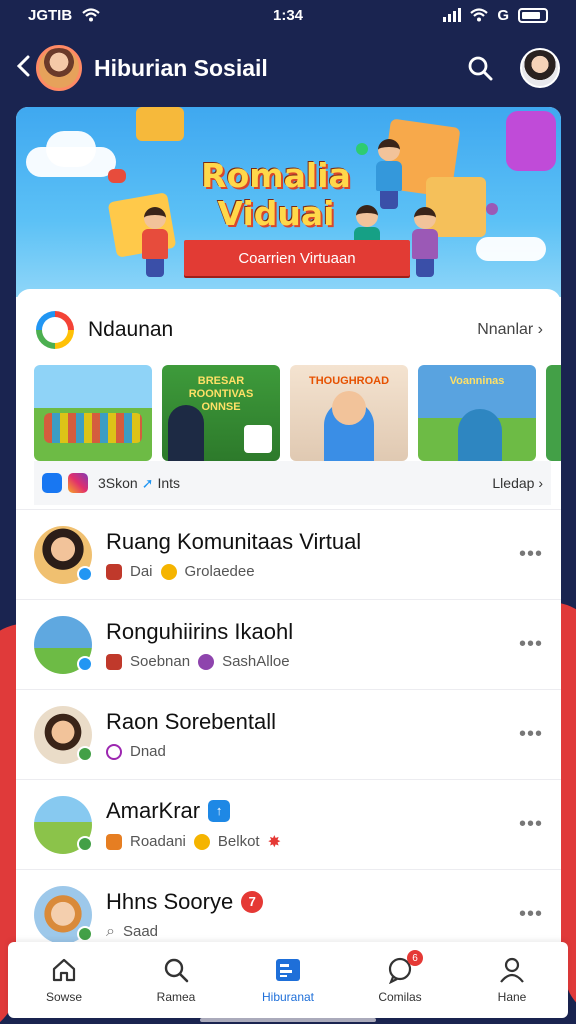 This screenshot has height=1024, width=576. What do you see at coordinates (148, 483) in the screenshot?
I see `share-icon: ➚` at bounding box center [148, 483].